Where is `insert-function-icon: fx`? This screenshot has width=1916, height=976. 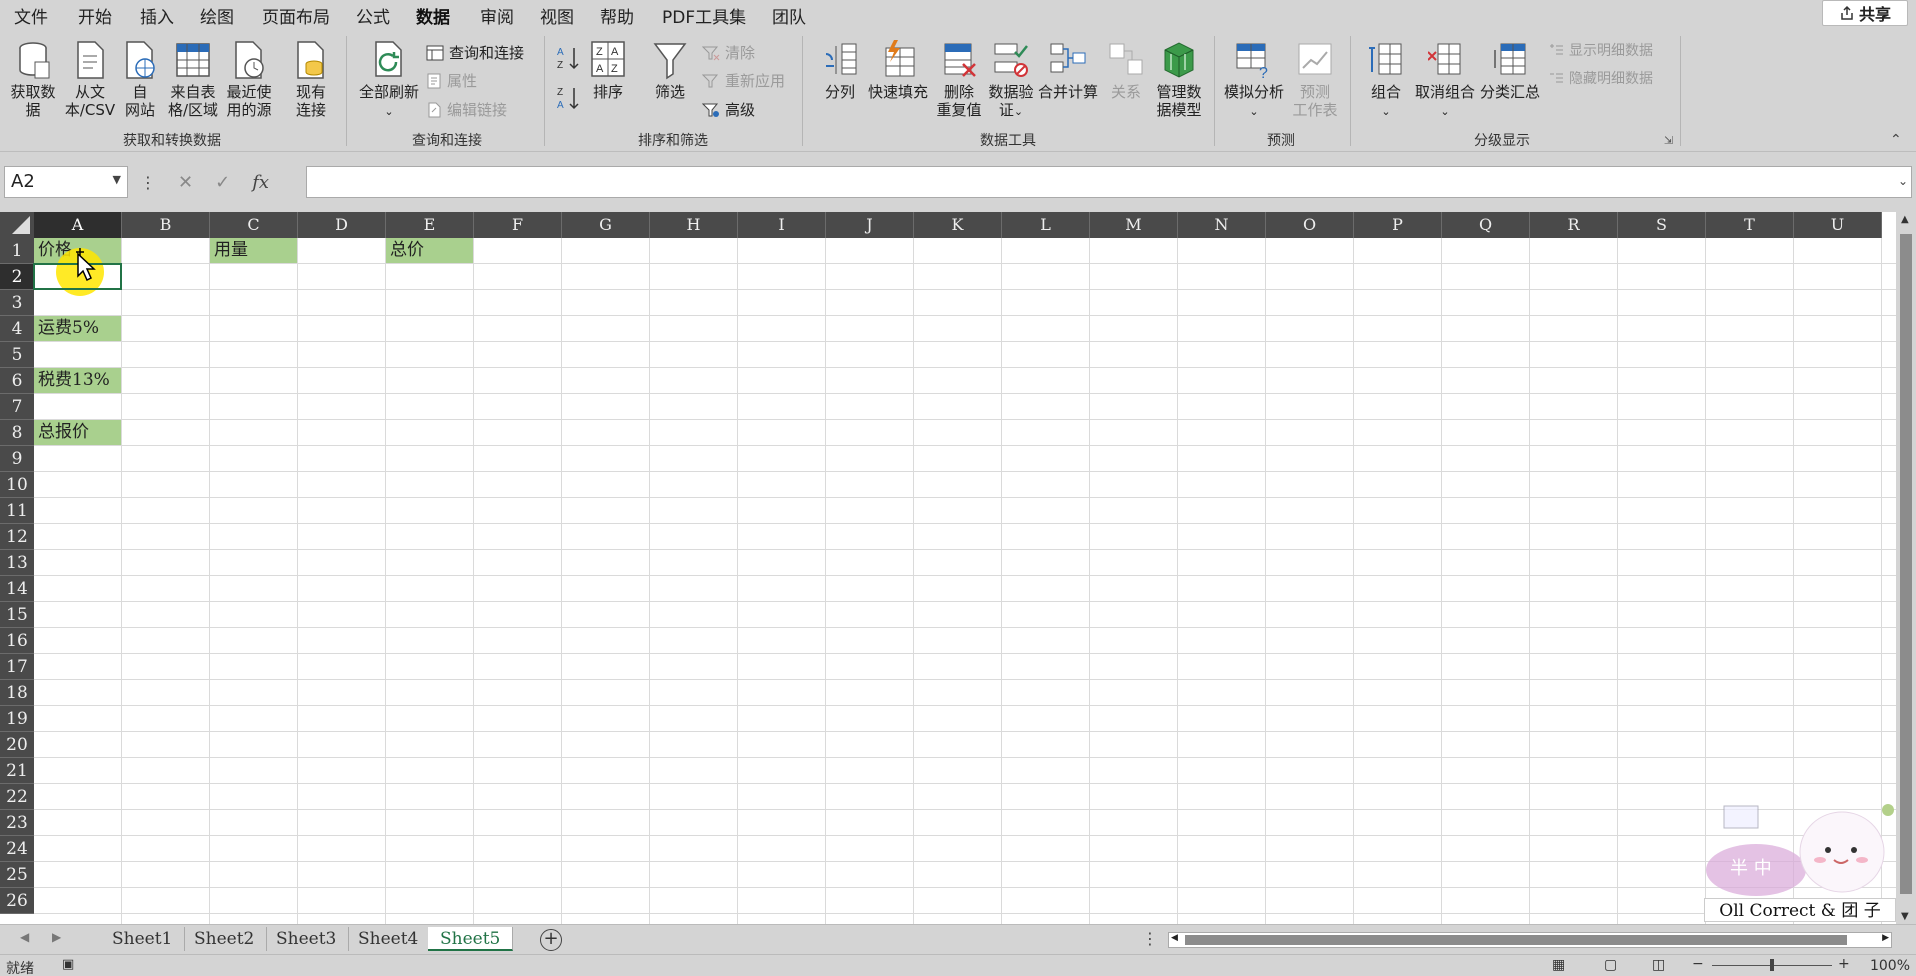
insert-function-icon: fx is located at coordinates (260, 182).